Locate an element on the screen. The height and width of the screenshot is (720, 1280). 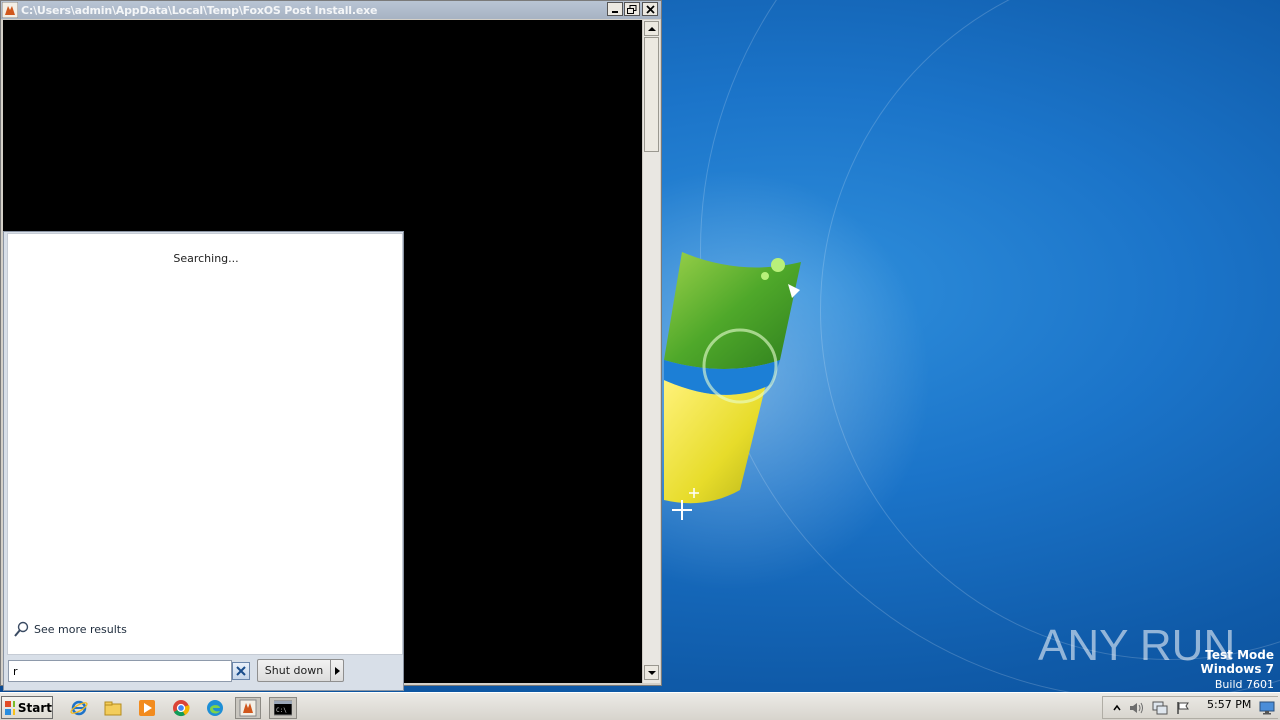
start-search-input is located at coordinates (120, 671).